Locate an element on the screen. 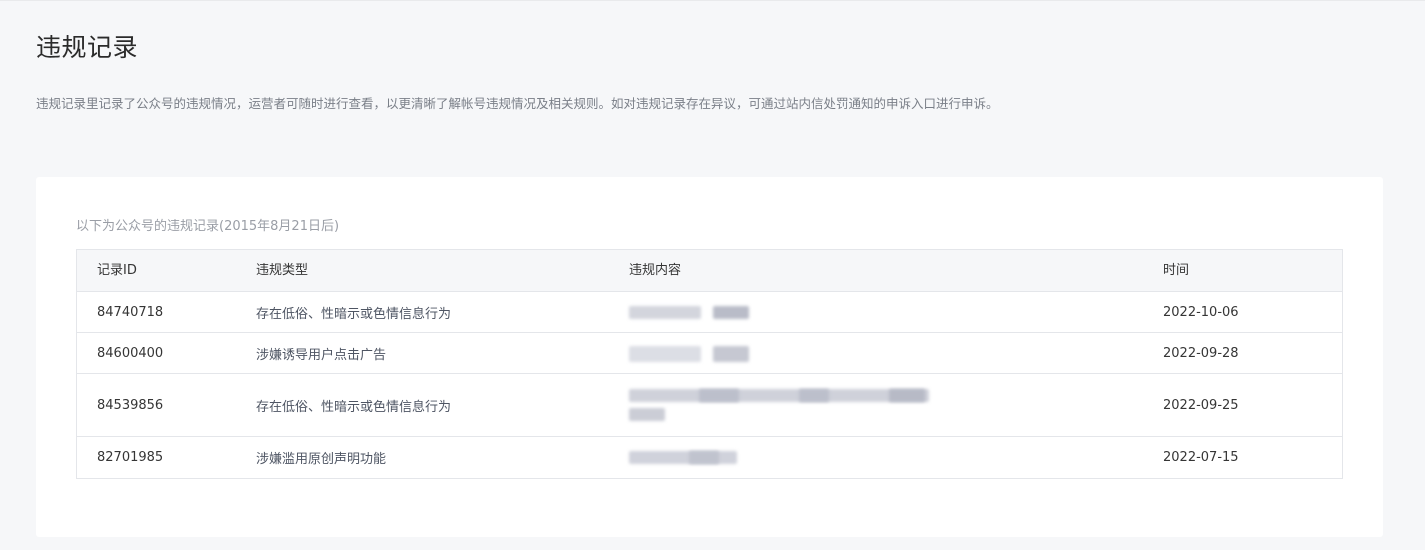  table-row: 84740718 存在低俗、性暗示或色情信息行为 2022-10-06 is located at coordinates (709, 312).